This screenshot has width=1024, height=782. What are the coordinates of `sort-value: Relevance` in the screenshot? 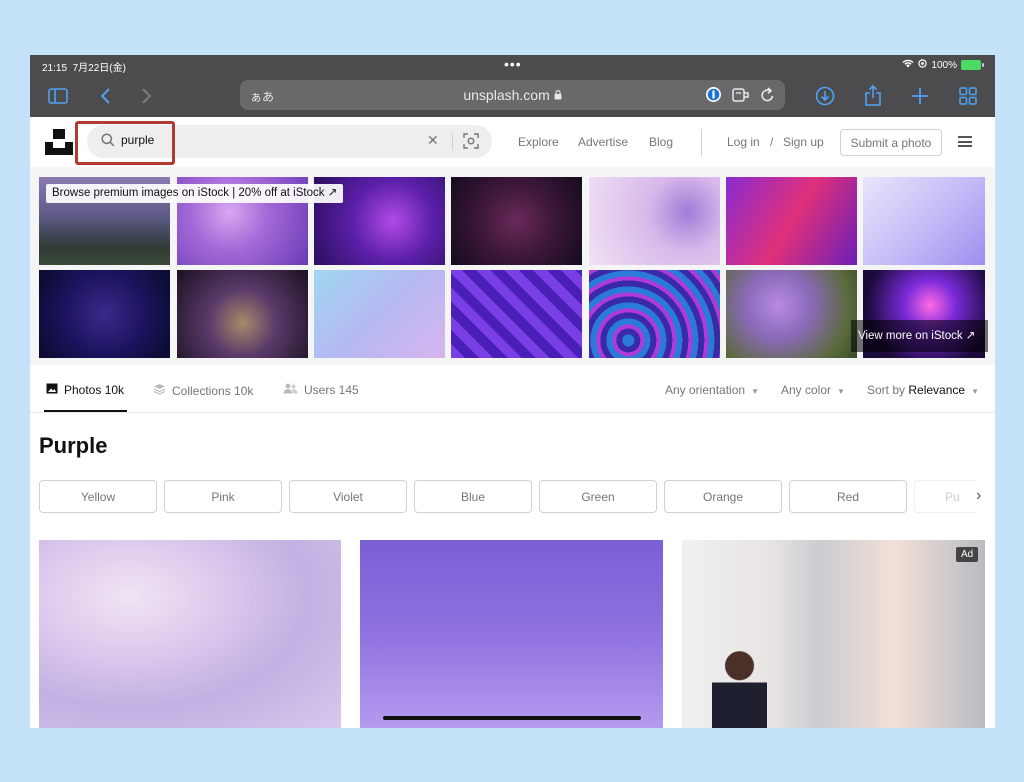 It's located at (937, 390).